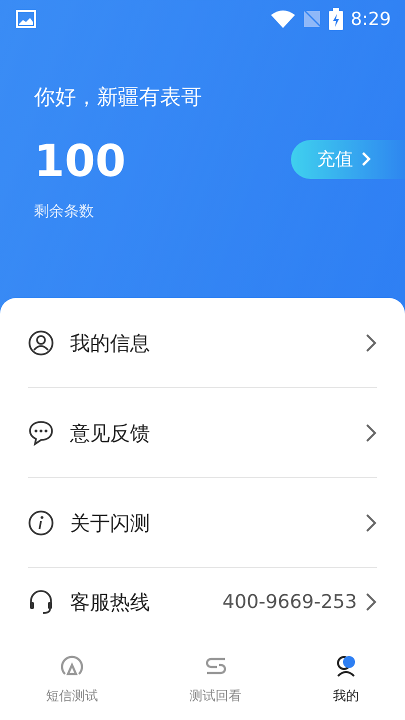 This screenshot has width=405, height=720. I want to click on headset-icon, so click(41, 602).